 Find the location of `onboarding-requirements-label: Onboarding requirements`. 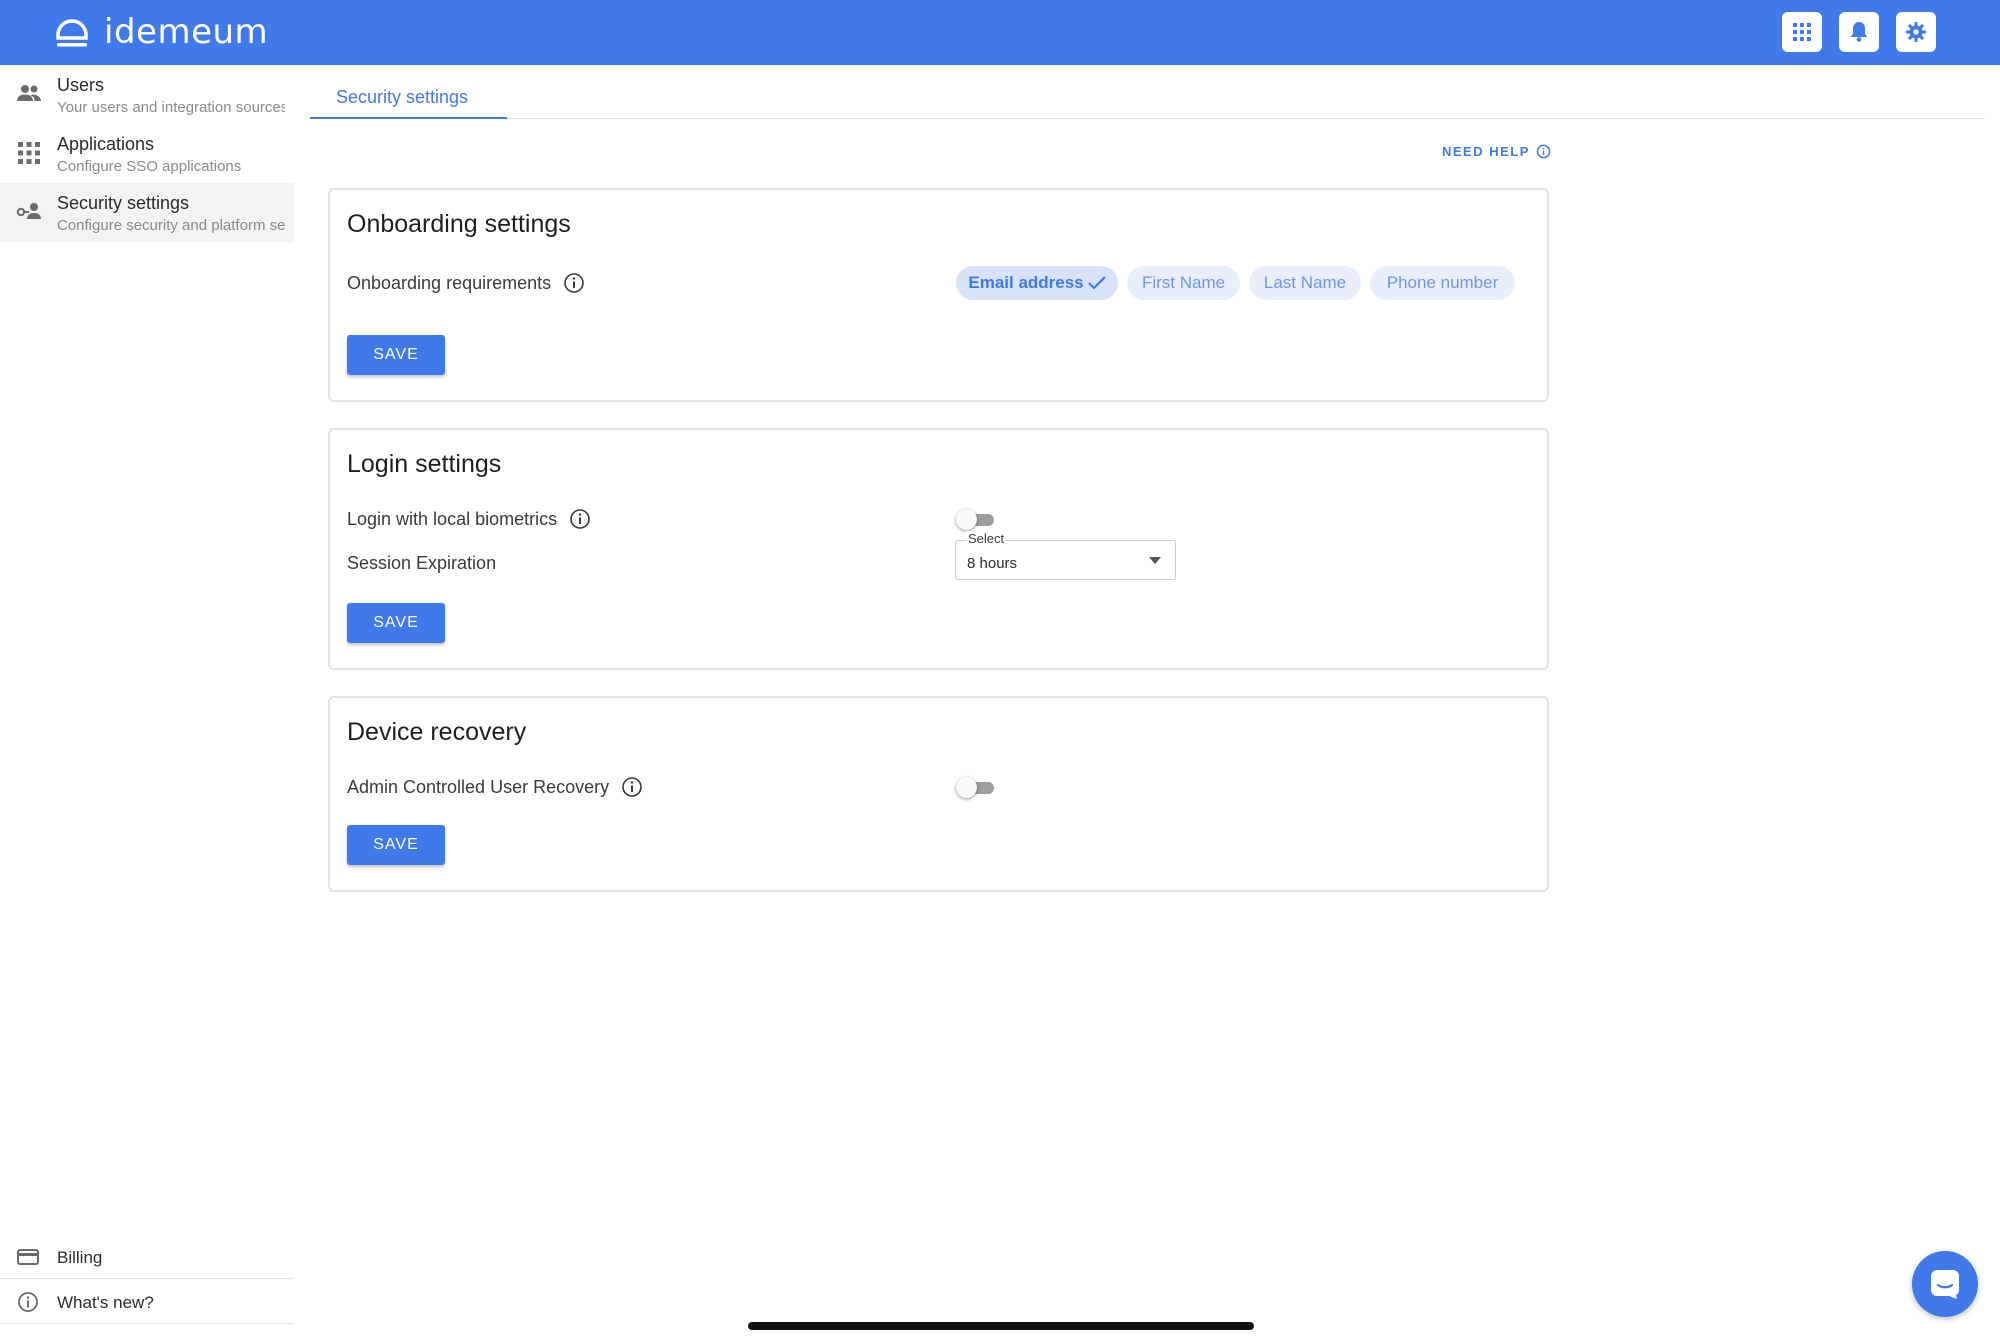

onboarding-requirements-label: Onboarding requirements is located at coordinates (466, 283).